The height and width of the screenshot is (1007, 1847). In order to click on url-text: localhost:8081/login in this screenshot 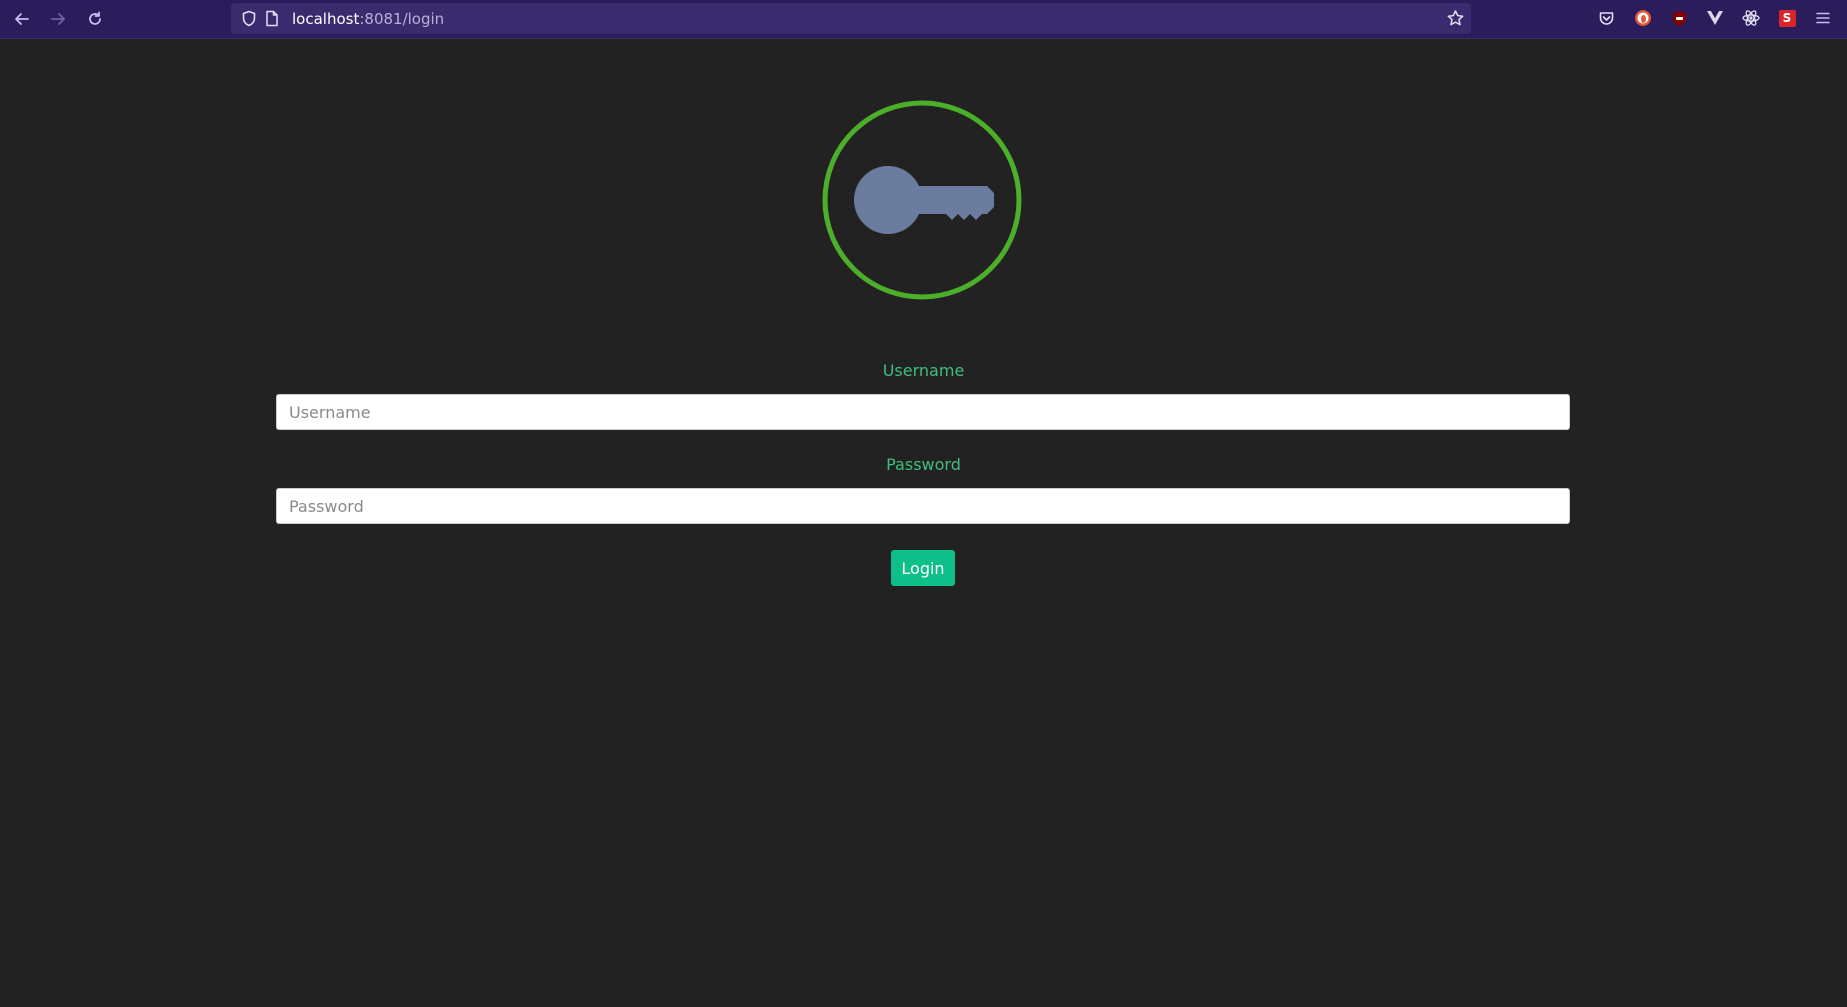, I will do `click(368, 19)`.